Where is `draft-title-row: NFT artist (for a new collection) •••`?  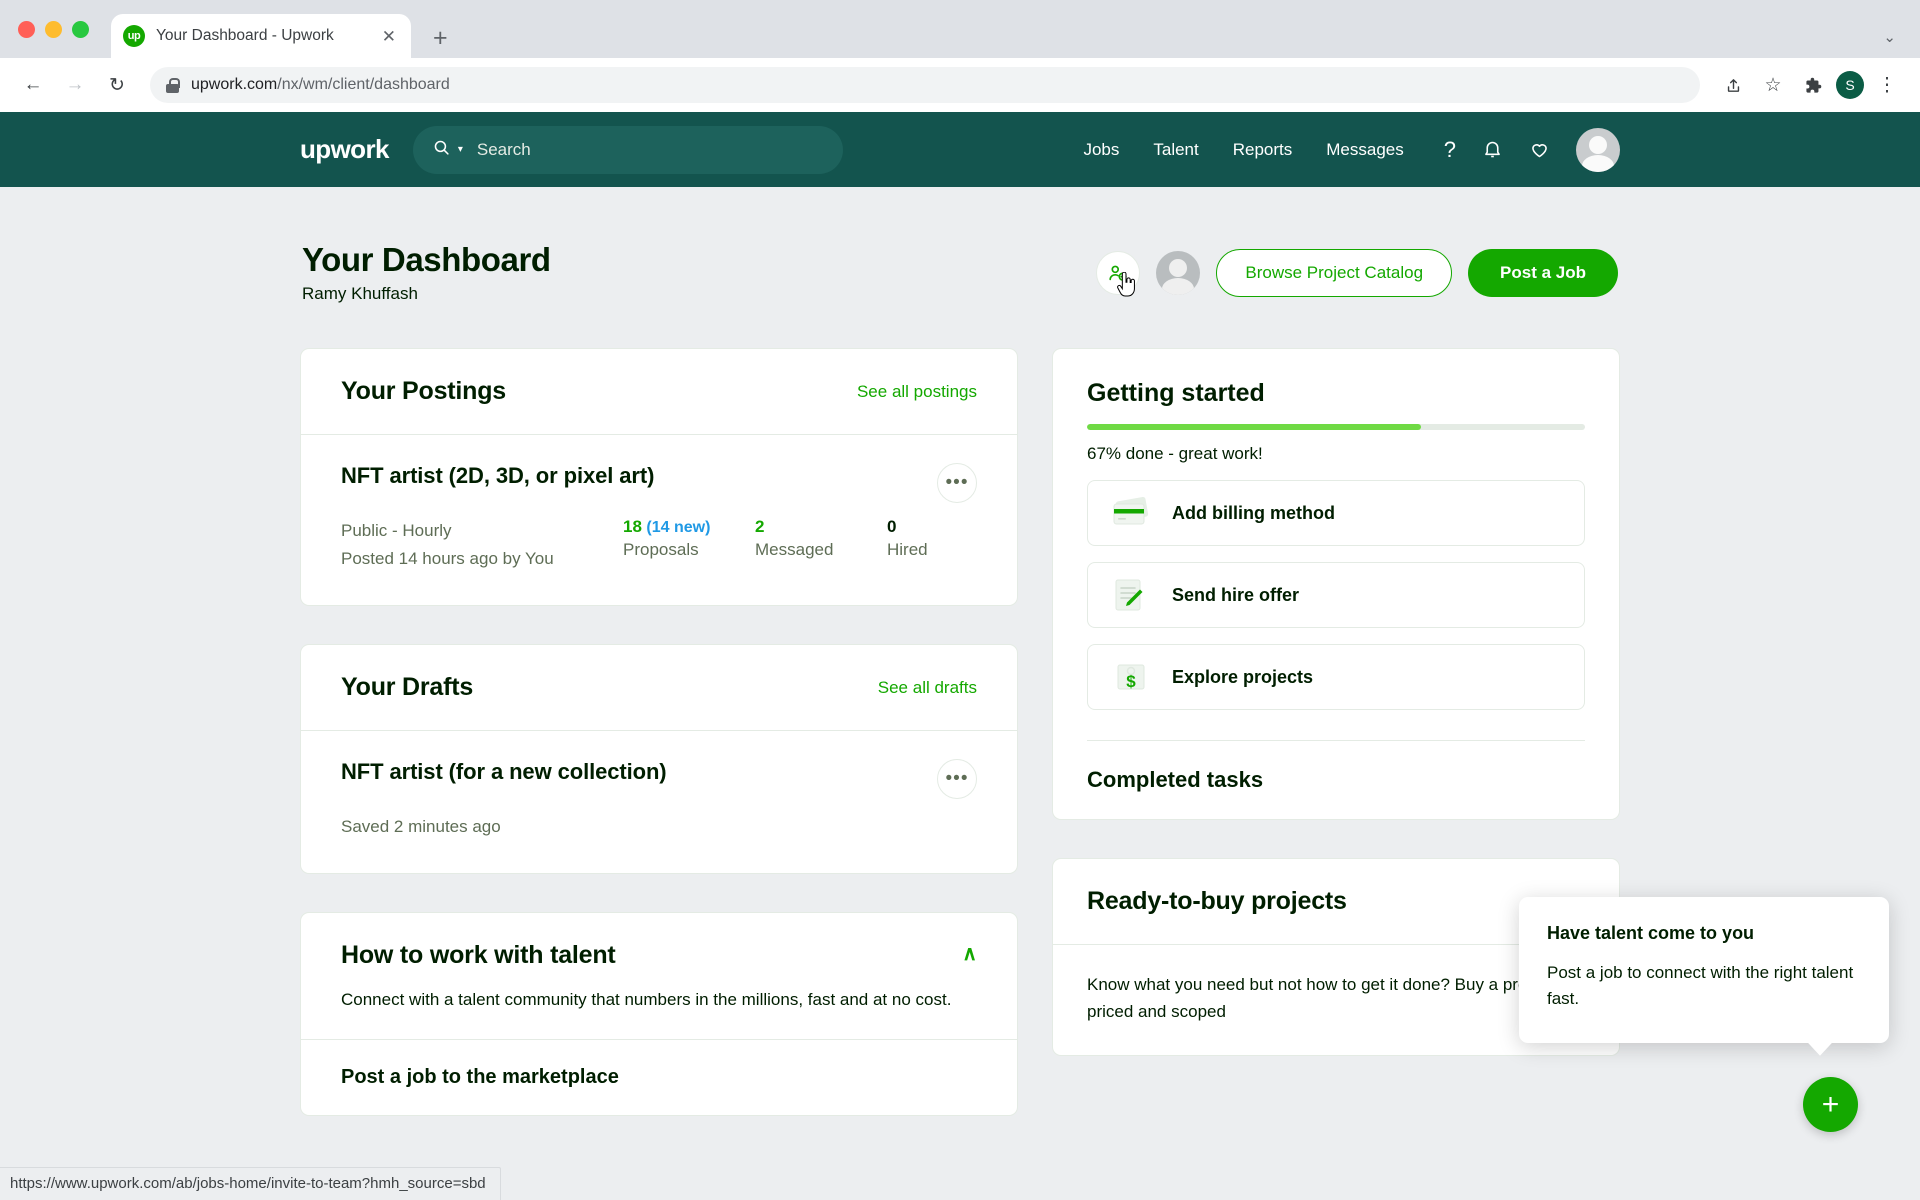 draft-title-row: NFT artist (for a new collection) ••• is located at coordinates (659, 779).